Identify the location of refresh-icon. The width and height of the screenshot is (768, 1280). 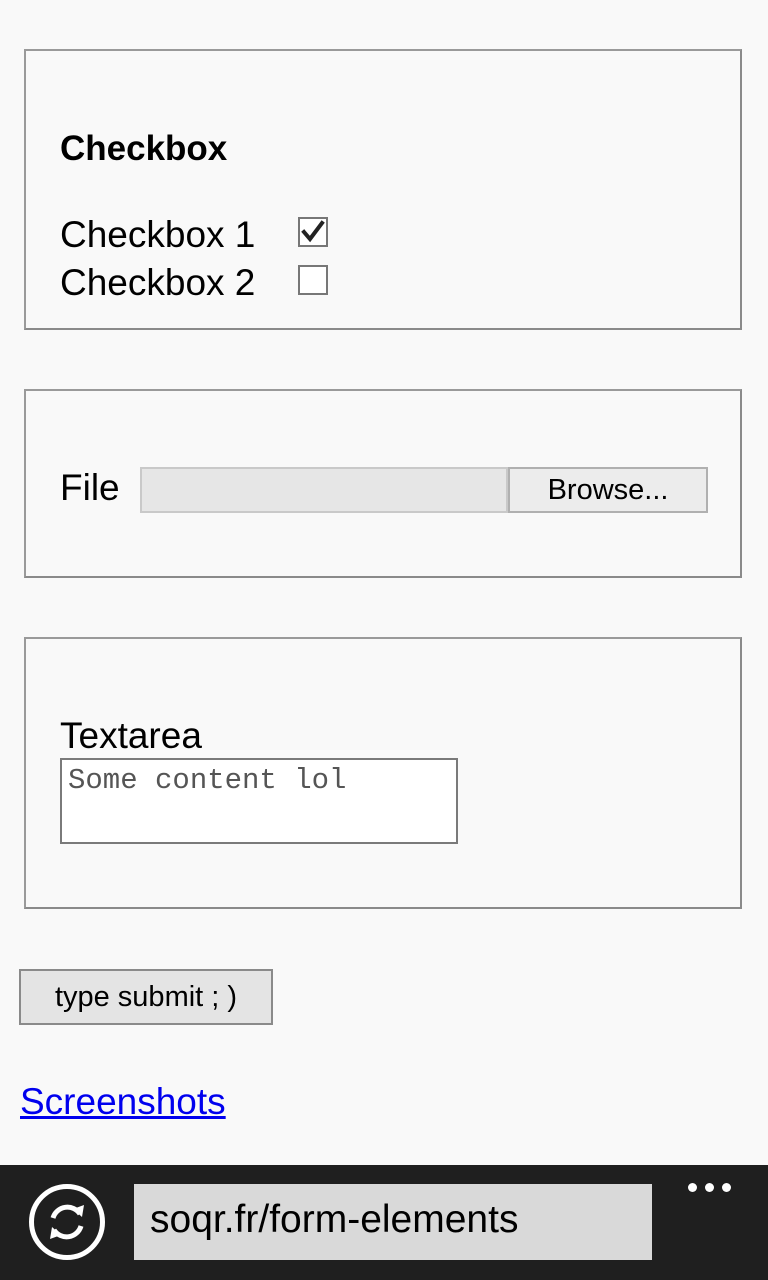
(67, 1222).